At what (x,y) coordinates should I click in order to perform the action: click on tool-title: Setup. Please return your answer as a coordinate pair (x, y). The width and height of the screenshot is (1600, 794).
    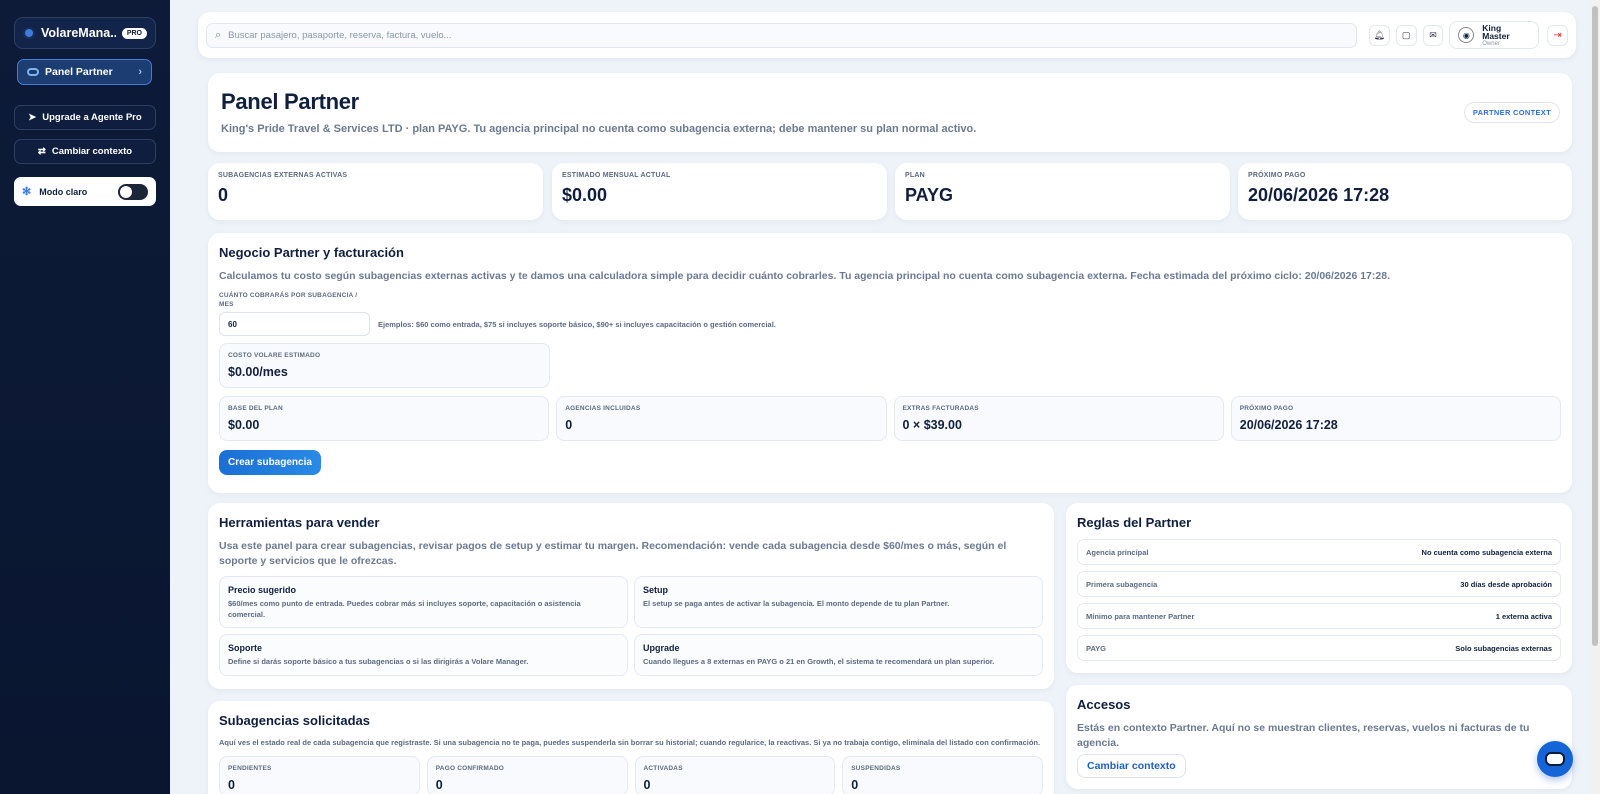
    Looking at the image, I should click on (656, 590).